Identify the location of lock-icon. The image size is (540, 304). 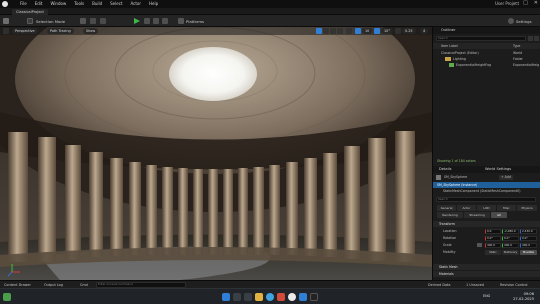
(479, 245).